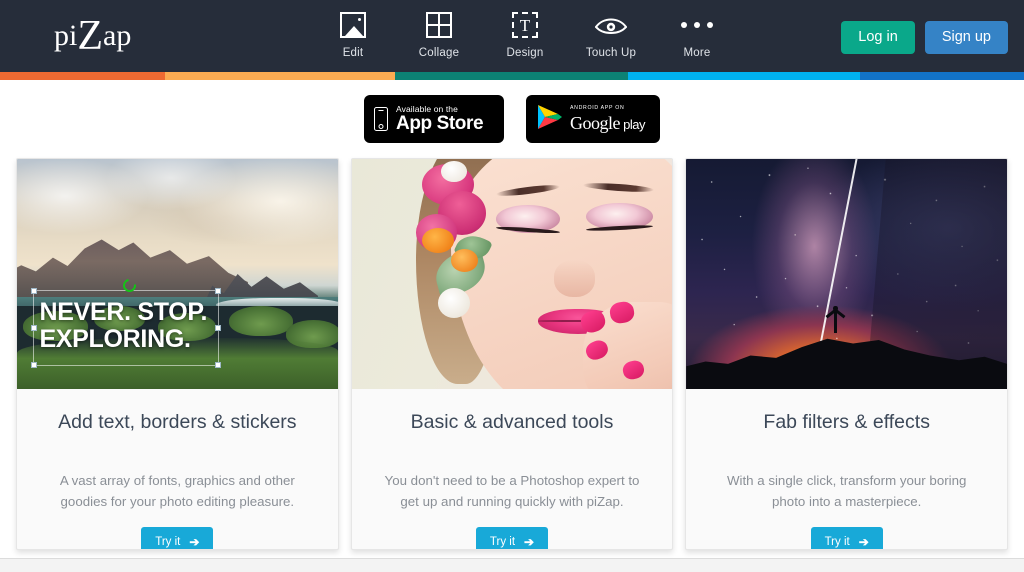 The width and height of the screenshot is (1024, 572). I want to click on app-store-badge: Available on the App Store, so click(434, 119).